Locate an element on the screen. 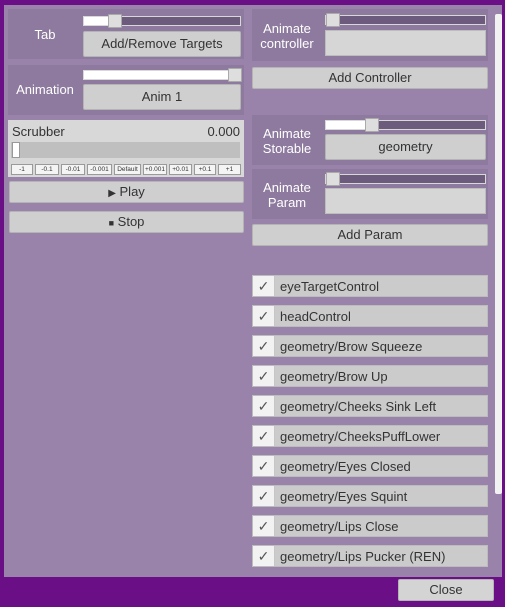  param-select is located at coordinates (405, 201).